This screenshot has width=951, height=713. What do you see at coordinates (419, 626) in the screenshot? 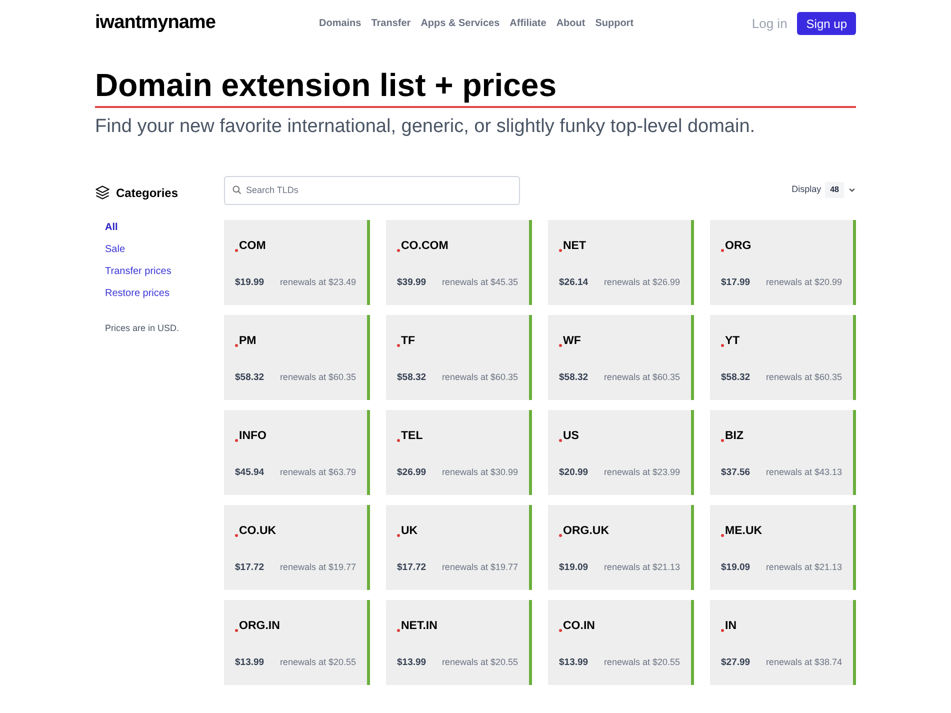
I see `tld-name: NET.IN` at bounding box center [419, 626].